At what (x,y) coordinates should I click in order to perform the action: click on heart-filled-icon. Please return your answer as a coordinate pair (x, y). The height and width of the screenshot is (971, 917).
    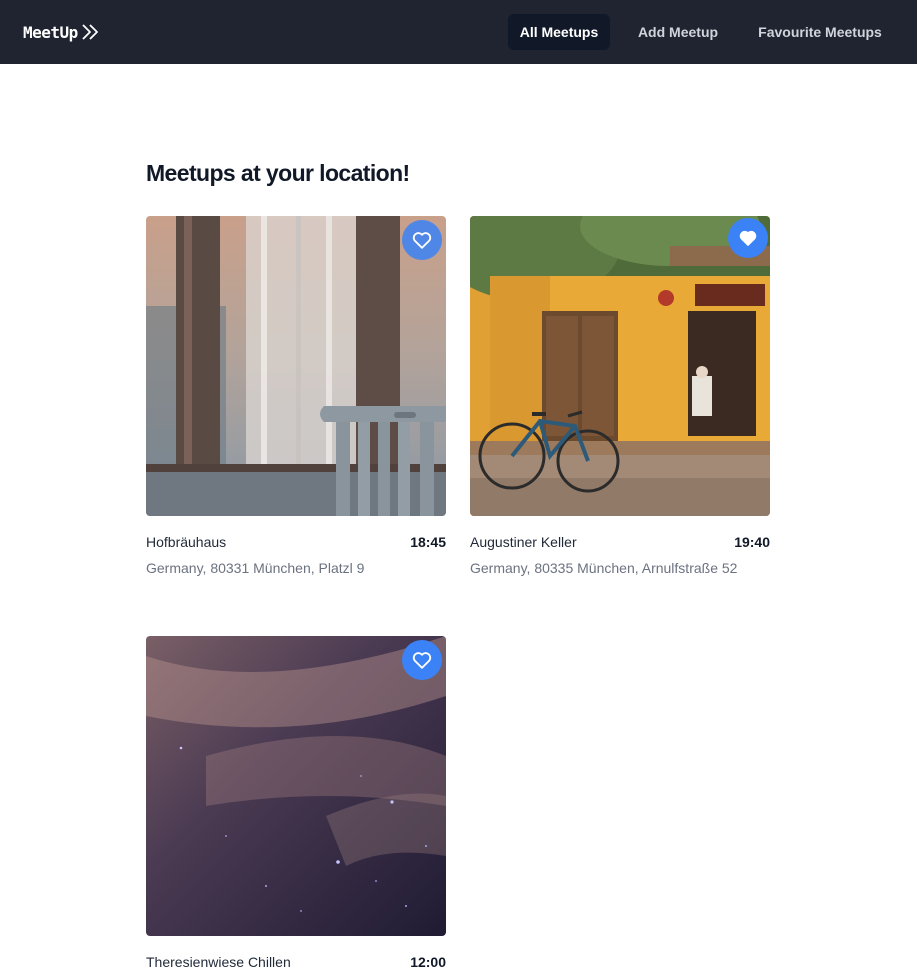
    Looking at the image, I should click on (748, 238).